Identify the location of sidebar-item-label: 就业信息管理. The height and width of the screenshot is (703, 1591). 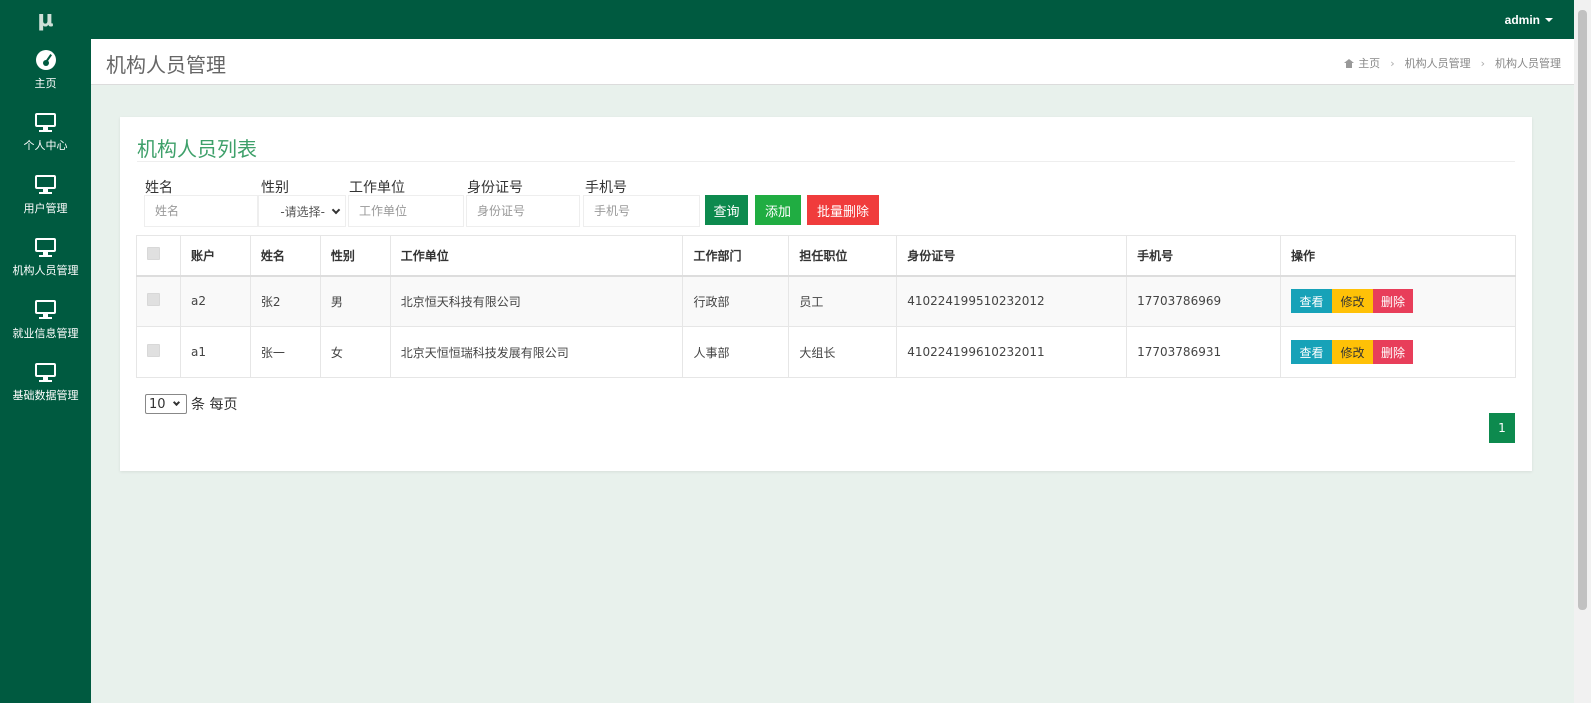
(45, 333).